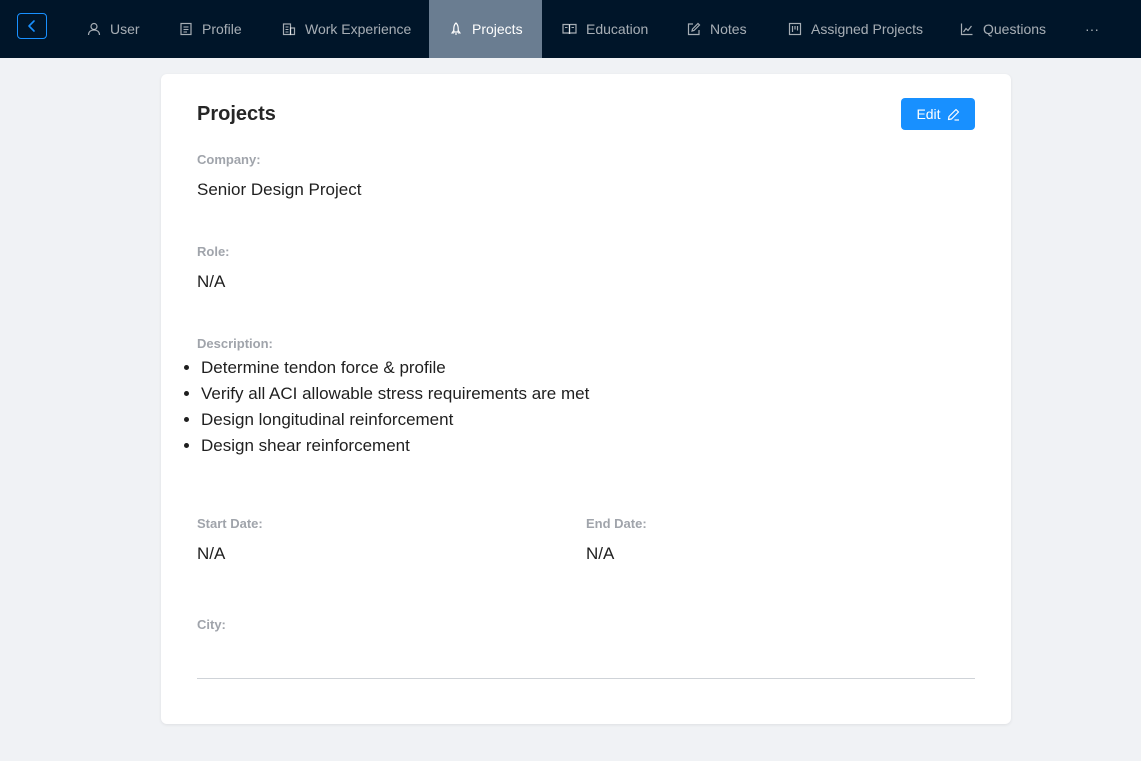 The height and width of the screenshot is (761, 1141). I want to click on list-item: Determine tendon force & profile, so click(533, 368).